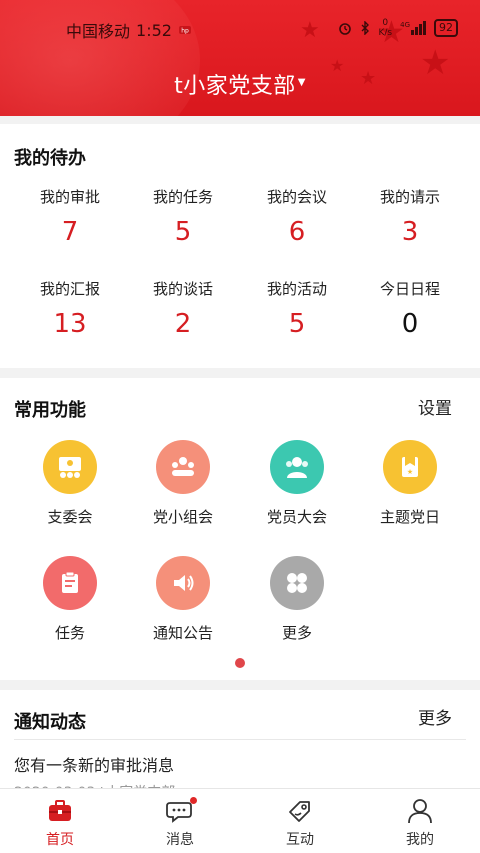  Describe the element at coordinates (60, 840) in the screenshot. I see `nav-label: 首页` at that location.